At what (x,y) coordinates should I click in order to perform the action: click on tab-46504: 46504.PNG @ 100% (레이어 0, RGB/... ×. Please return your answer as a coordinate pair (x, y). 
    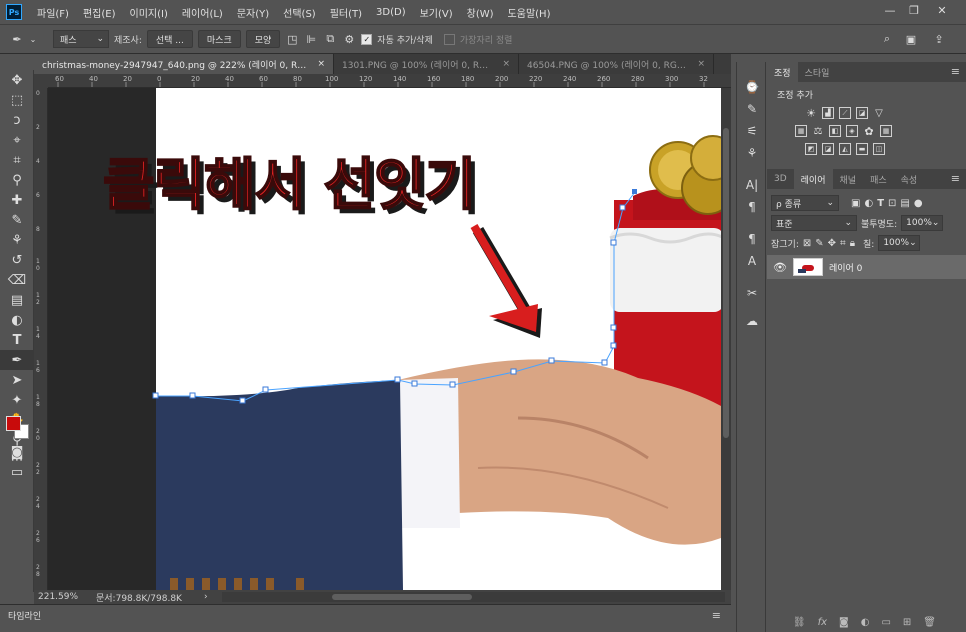
    Looking at the image, I should click on (616, 64).